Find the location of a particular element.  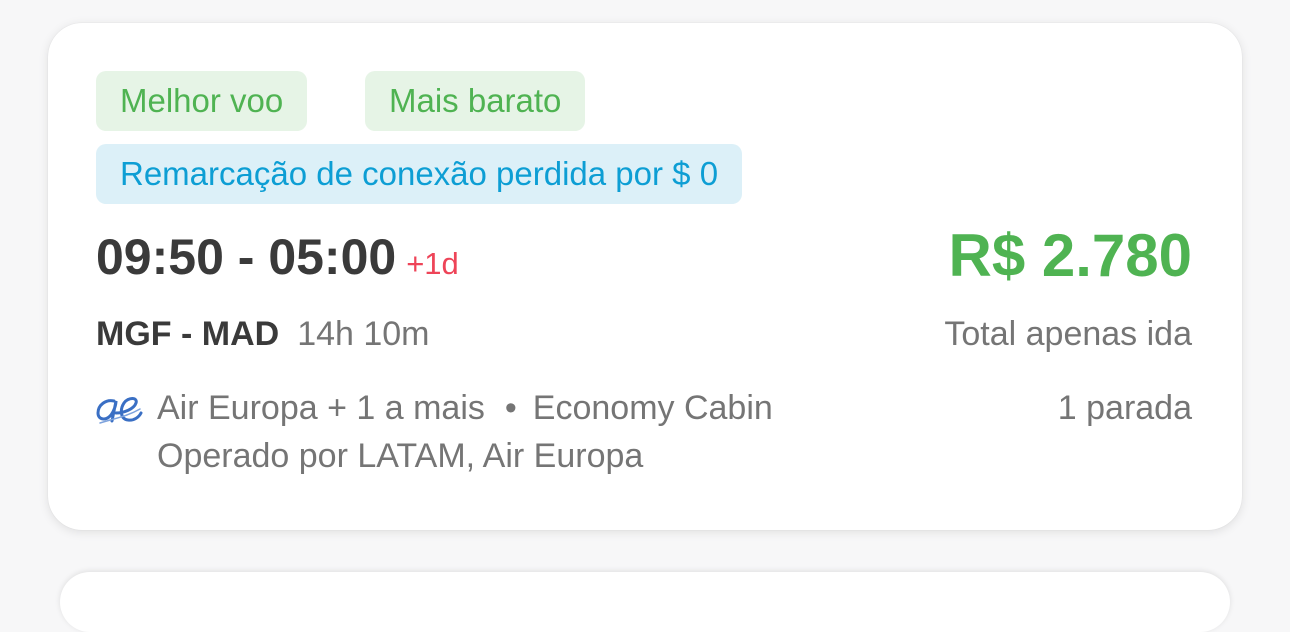

departure-arrival-times: 09:50 - 05:00 is located at coordinates (246, 257).